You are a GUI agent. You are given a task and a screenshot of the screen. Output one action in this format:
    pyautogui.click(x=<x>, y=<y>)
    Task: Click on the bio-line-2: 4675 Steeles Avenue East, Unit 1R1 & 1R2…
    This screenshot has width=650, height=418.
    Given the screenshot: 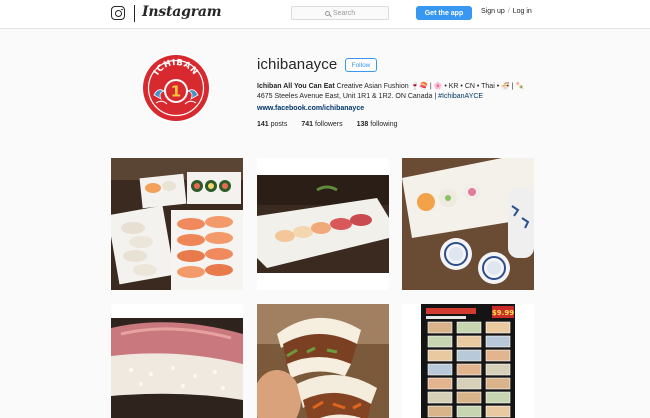 What is the action you would take?
    pyautogui.click(x=402, y=97)
    